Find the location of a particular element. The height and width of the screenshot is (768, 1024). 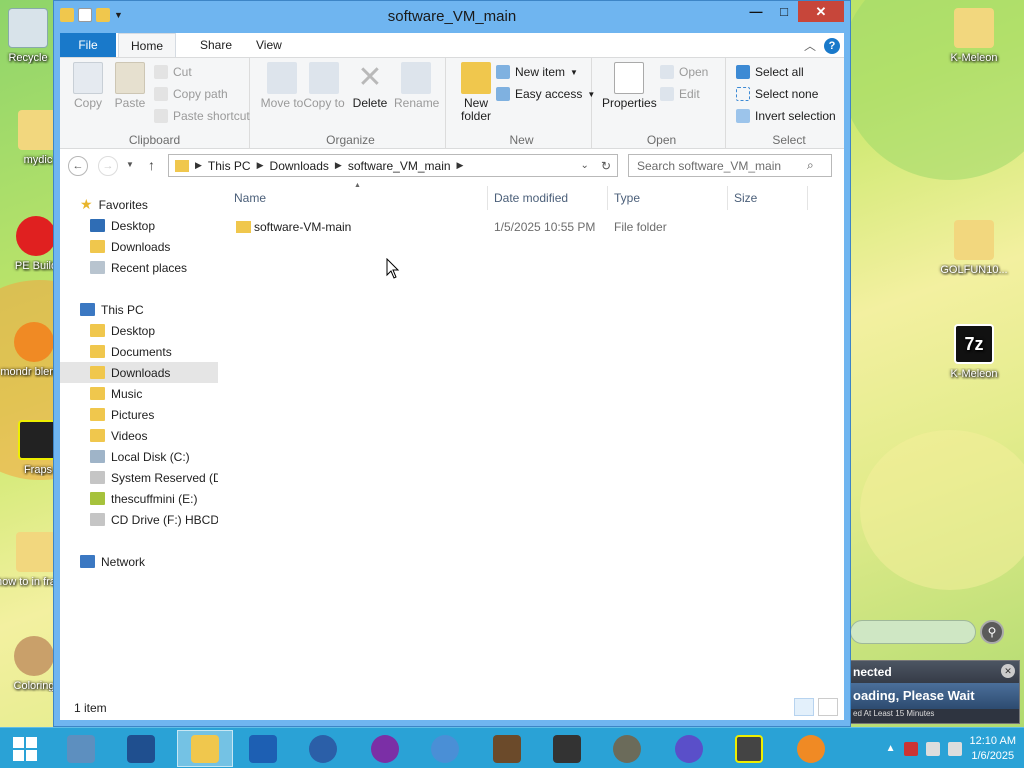

volume-muted-icon is located at coordinates (954, 748).